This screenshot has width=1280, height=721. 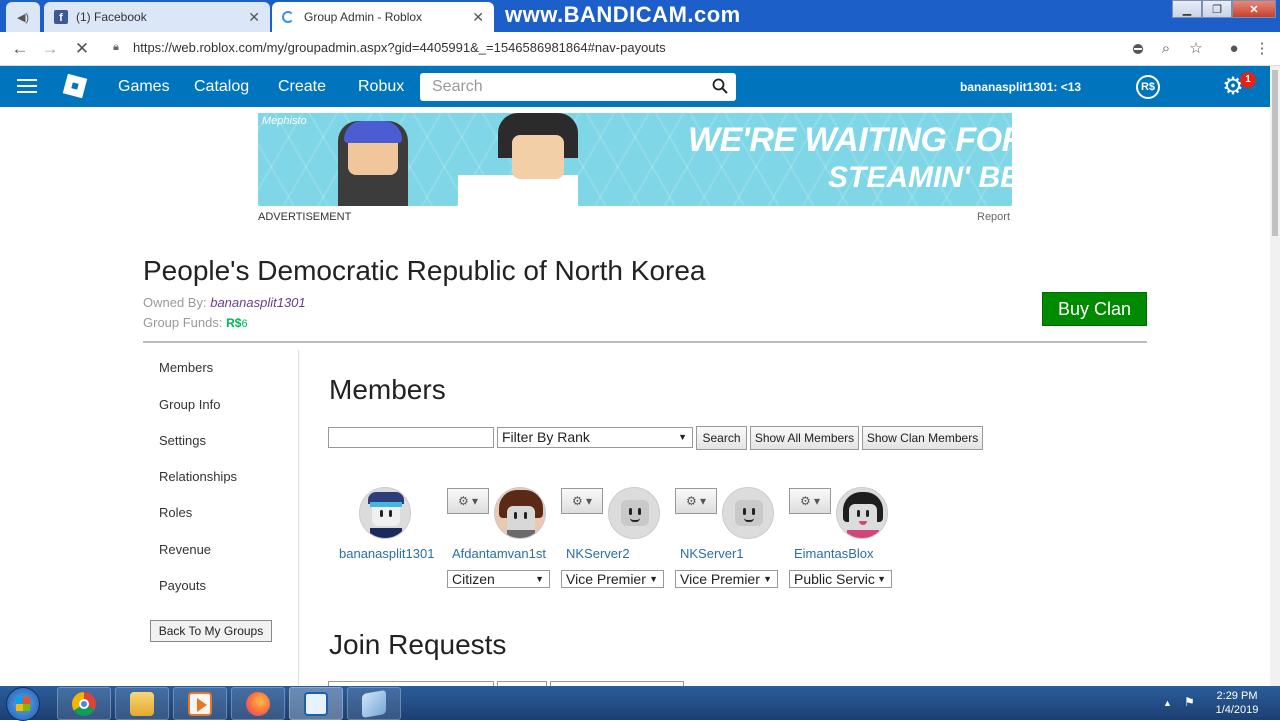 I want to click on filter-by-rank-value: Filter By Rank, so click(x=546, y=437).